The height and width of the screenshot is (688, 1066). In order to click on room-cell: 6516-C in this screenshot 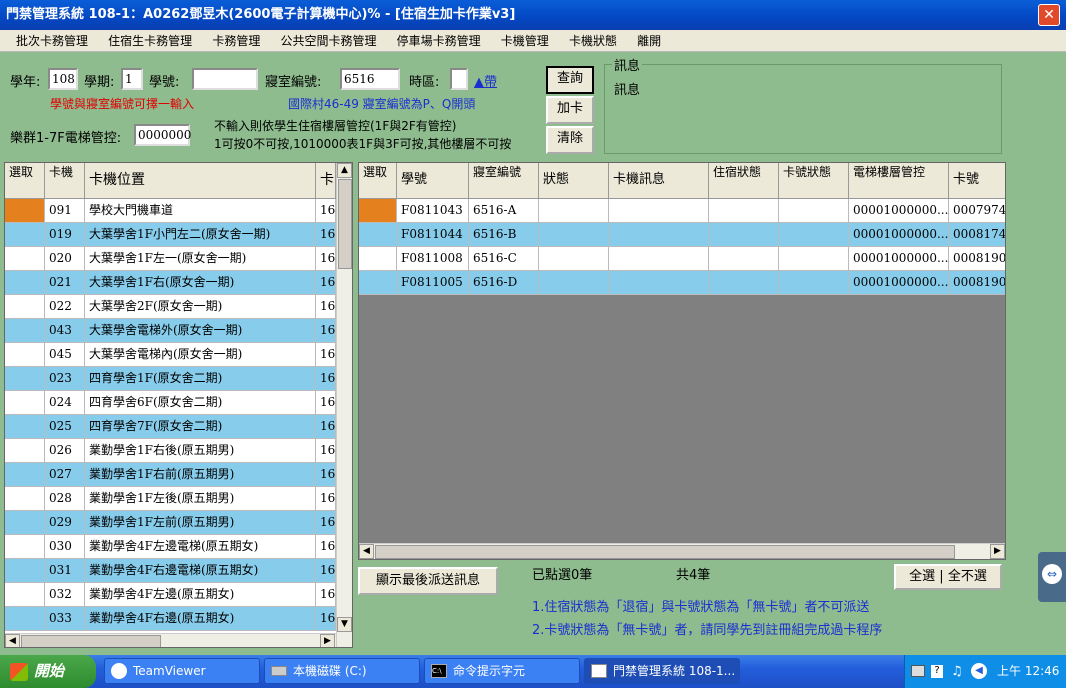, I will do `click(504, 259)`.